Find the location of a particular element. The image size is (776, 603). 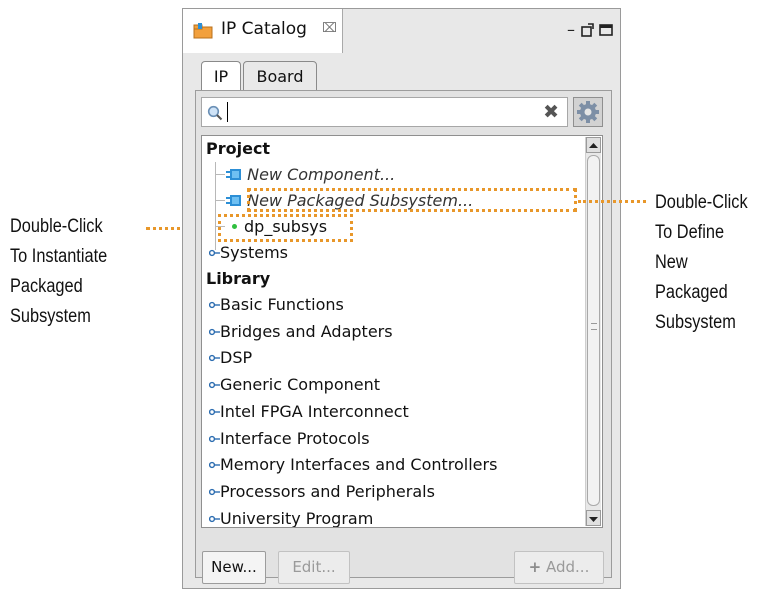

panel-titlebar: IP Catalog ⌧ – is located at coordinates (401, 31).